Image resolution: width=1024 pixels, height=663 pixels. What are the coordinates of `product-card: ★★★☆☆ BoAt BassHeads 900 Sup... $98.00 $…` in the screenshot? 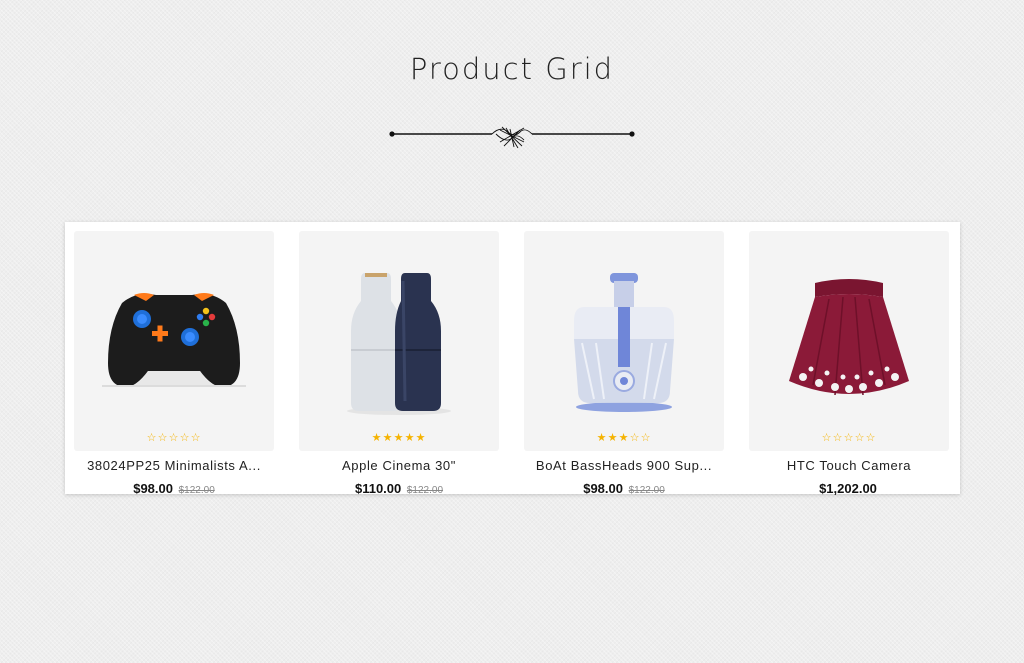 It's located at (624, 363).